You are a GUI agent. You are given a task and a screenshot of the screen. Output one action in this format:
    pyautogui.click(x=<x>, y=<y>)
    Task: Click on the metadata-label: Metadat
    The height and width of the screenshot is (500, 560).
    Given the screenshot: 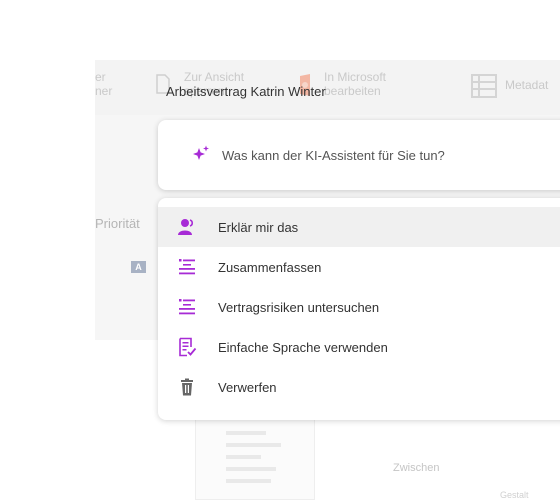 What is the action you would take?
    pyautogui.click(x=527, y=85)
    